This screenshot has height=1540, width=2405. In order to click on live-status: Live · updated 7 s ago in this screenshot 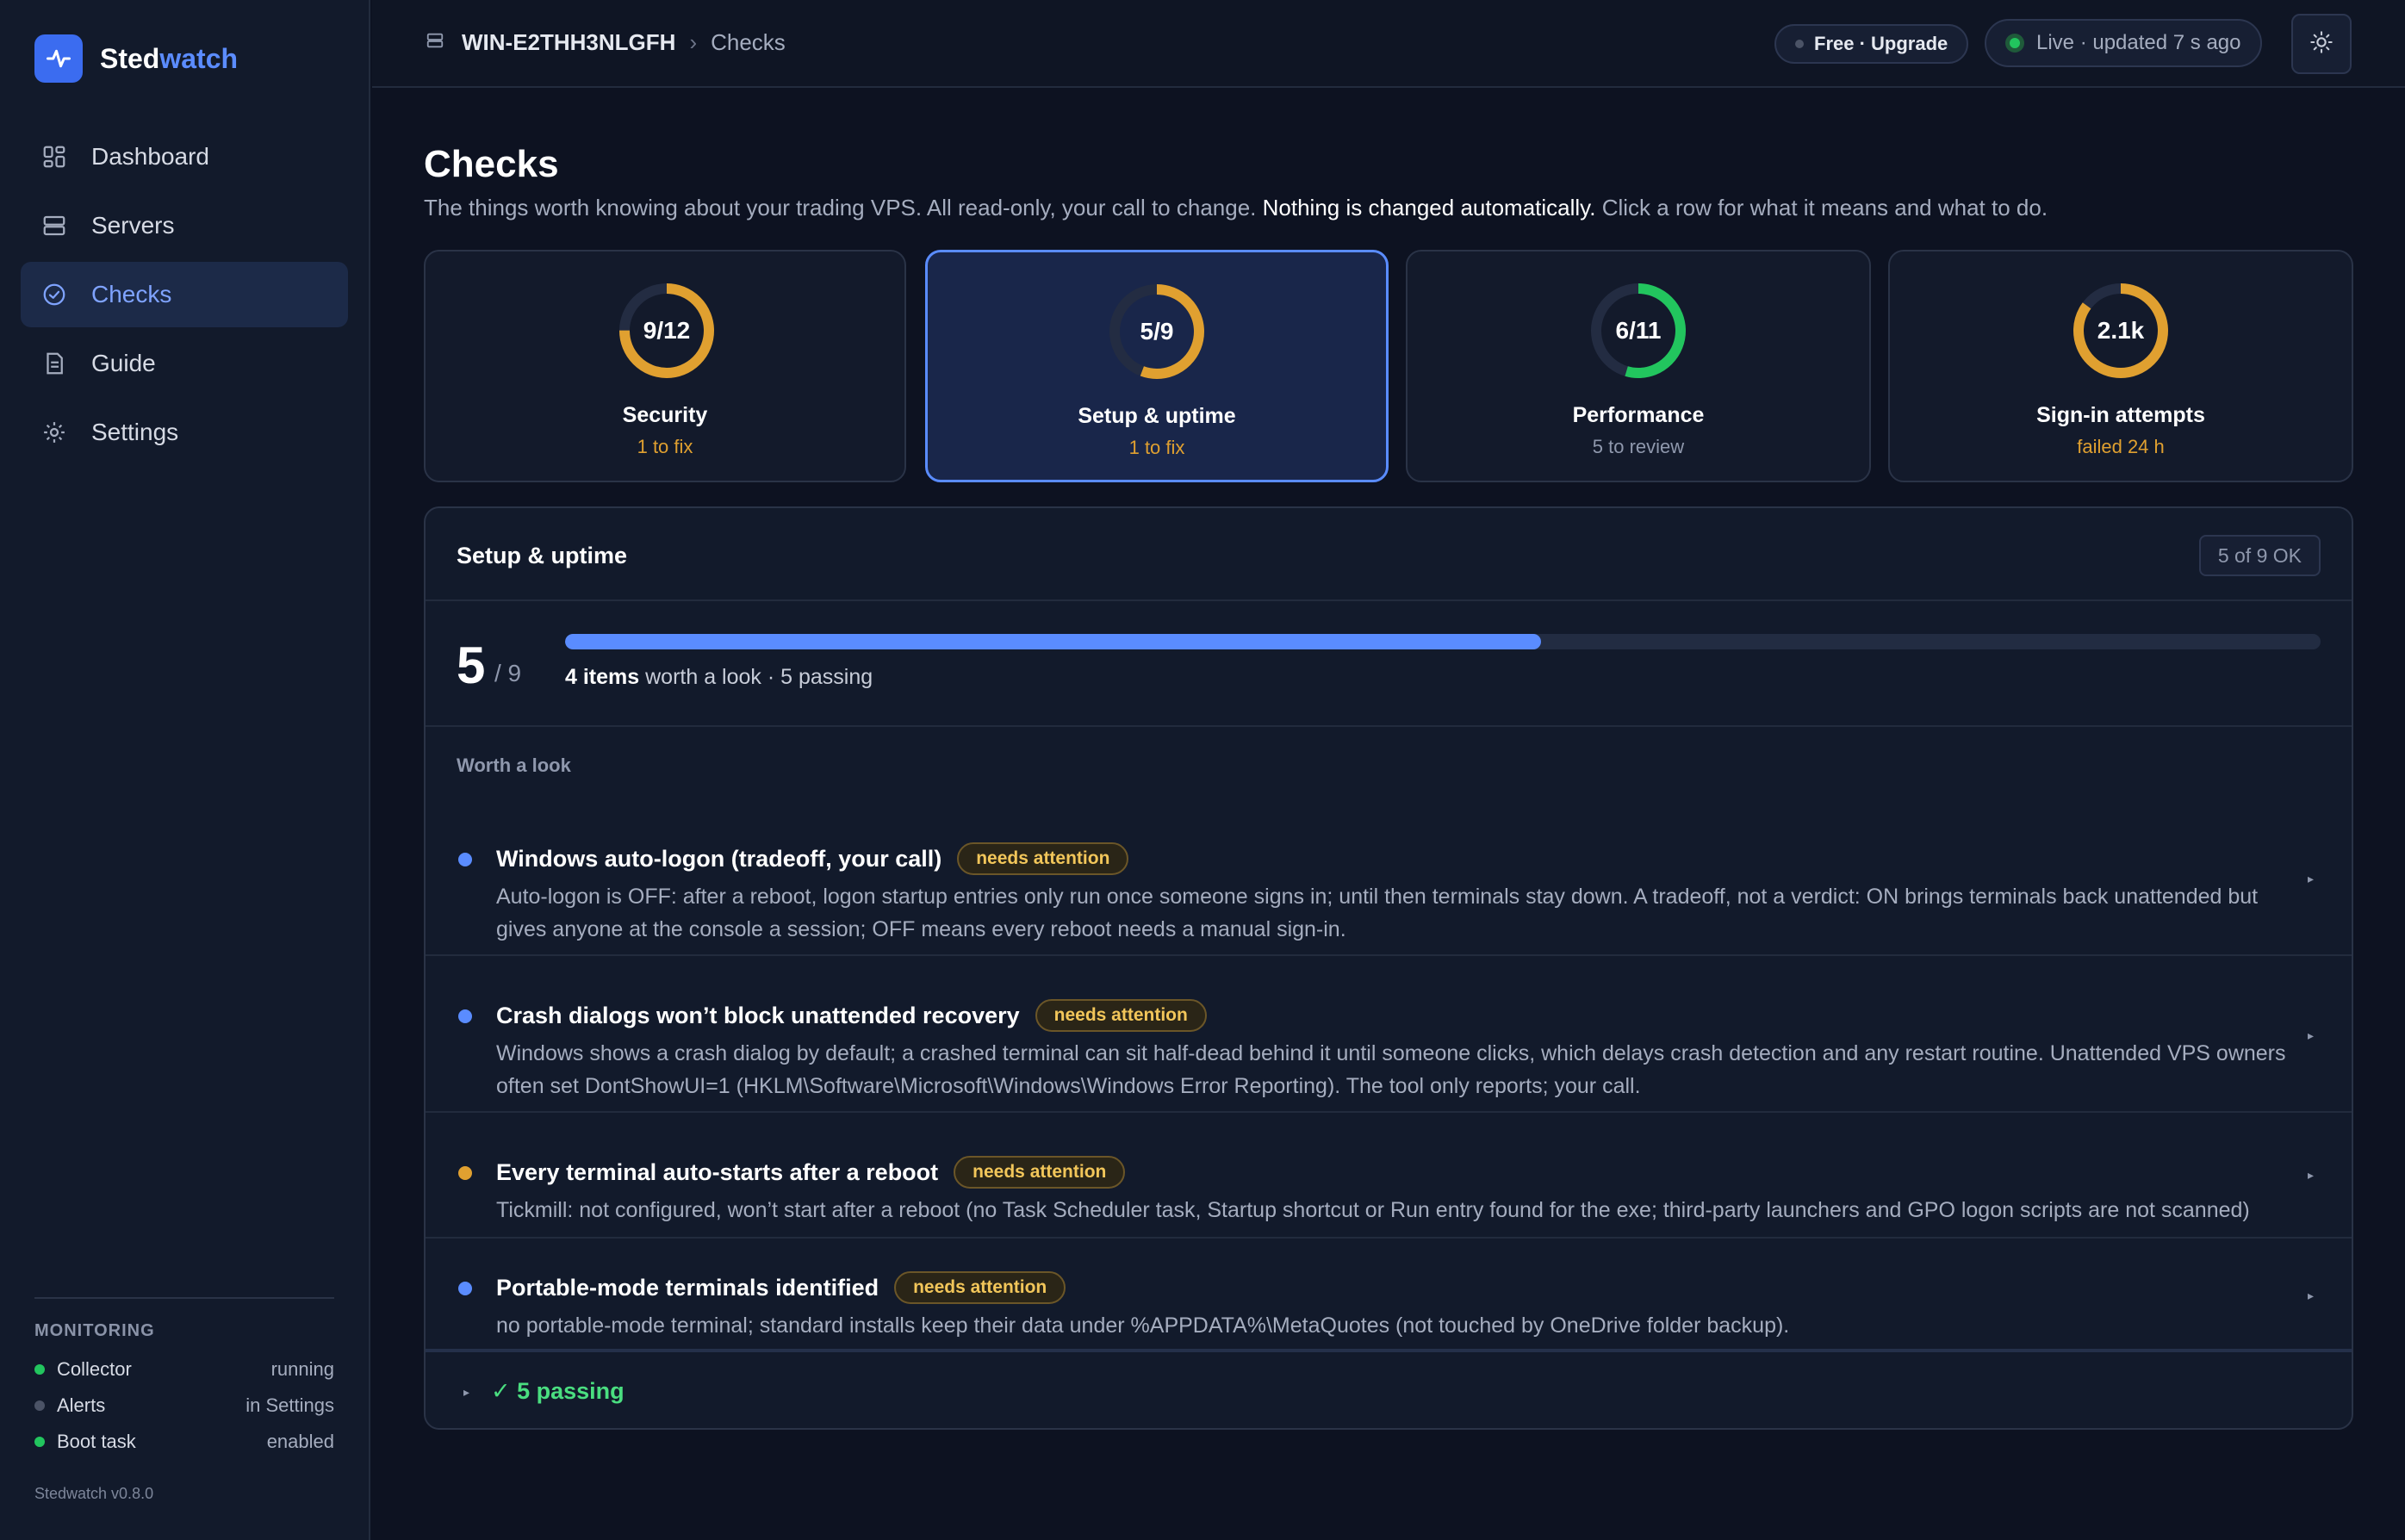, I will do `click(2123, 43)`.